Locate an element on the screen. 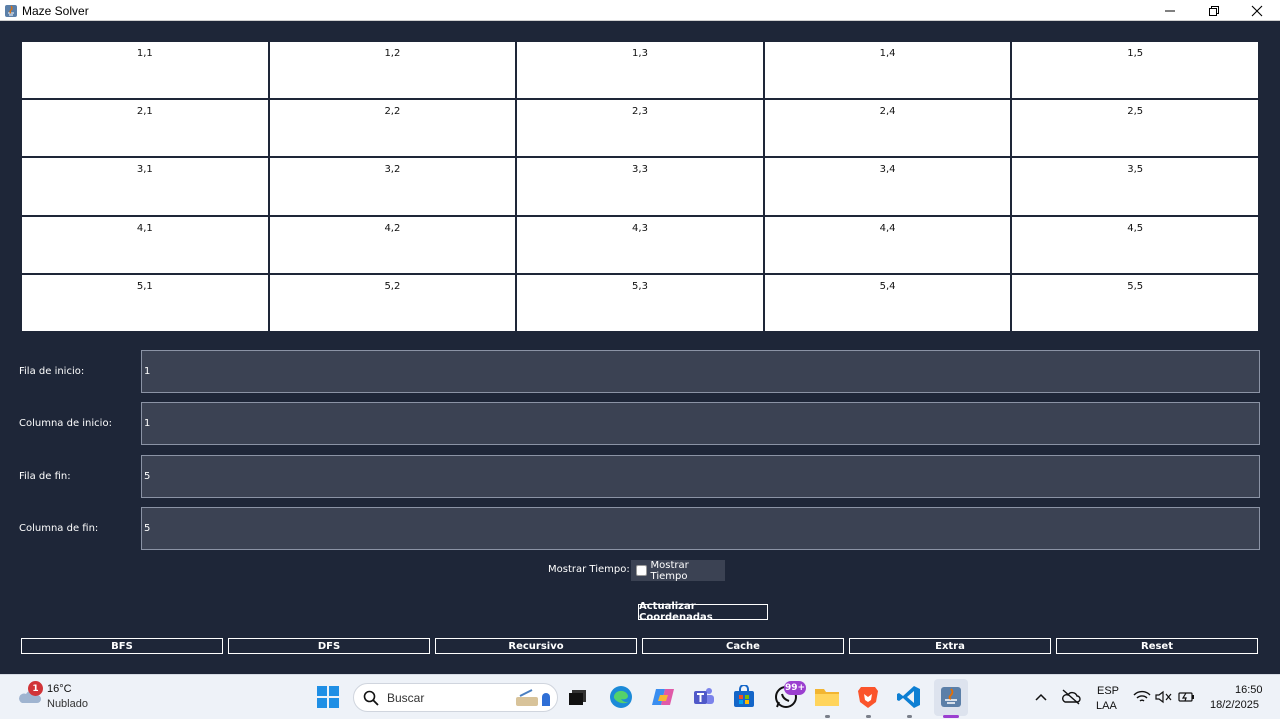  show-hidden-icons-chevron-icon is located at coordinates (1041, 697).